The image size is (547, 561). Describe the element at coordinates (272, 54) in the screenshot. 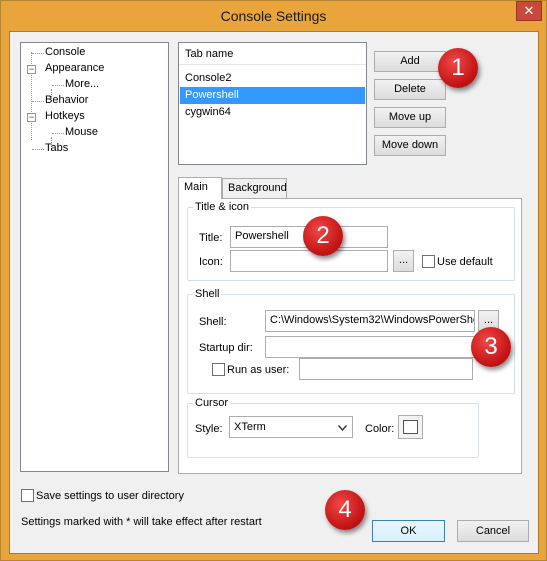

I see `list-header-tab-name: Tab name` at that location.